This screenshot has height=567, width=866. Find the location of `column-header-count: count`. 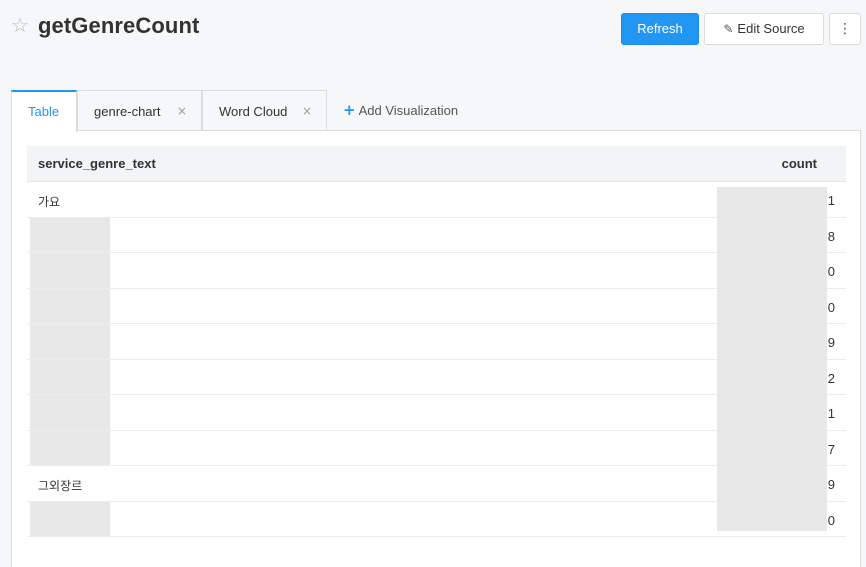

column-header-count: count is located at coordinates (799, 163).